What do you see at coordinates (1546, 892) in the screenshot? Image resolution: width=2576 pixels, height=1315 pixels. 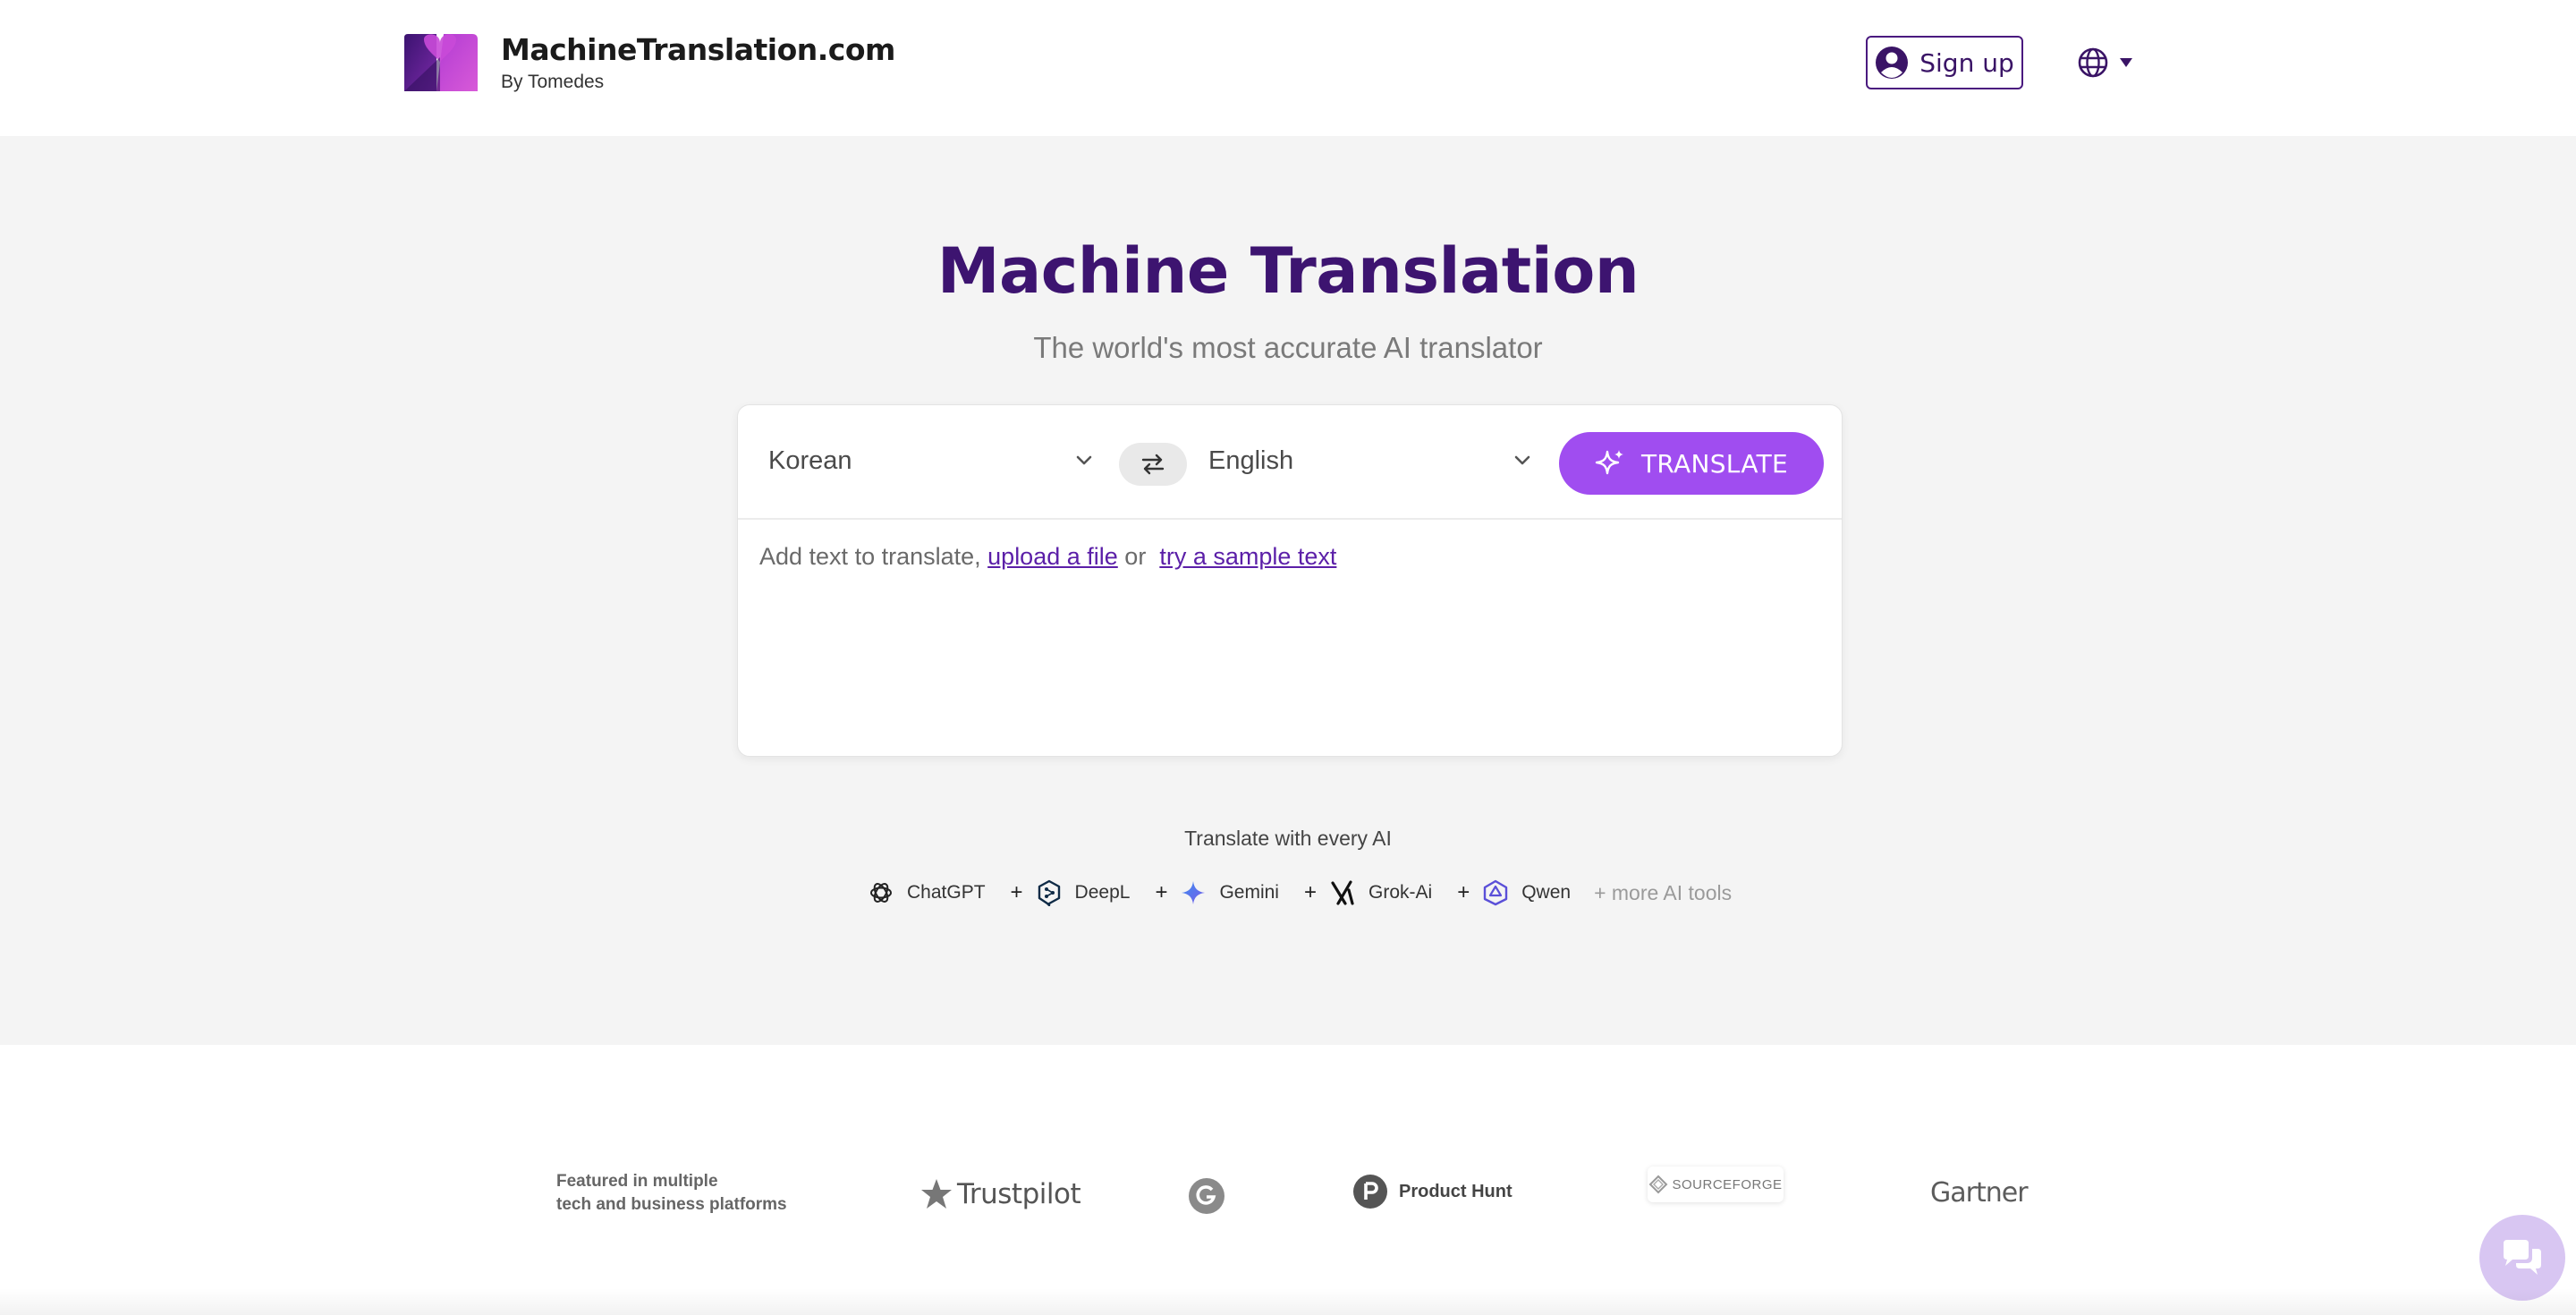 I see `ai-tool-label: Qwen` at bounding box center [1546, 892].